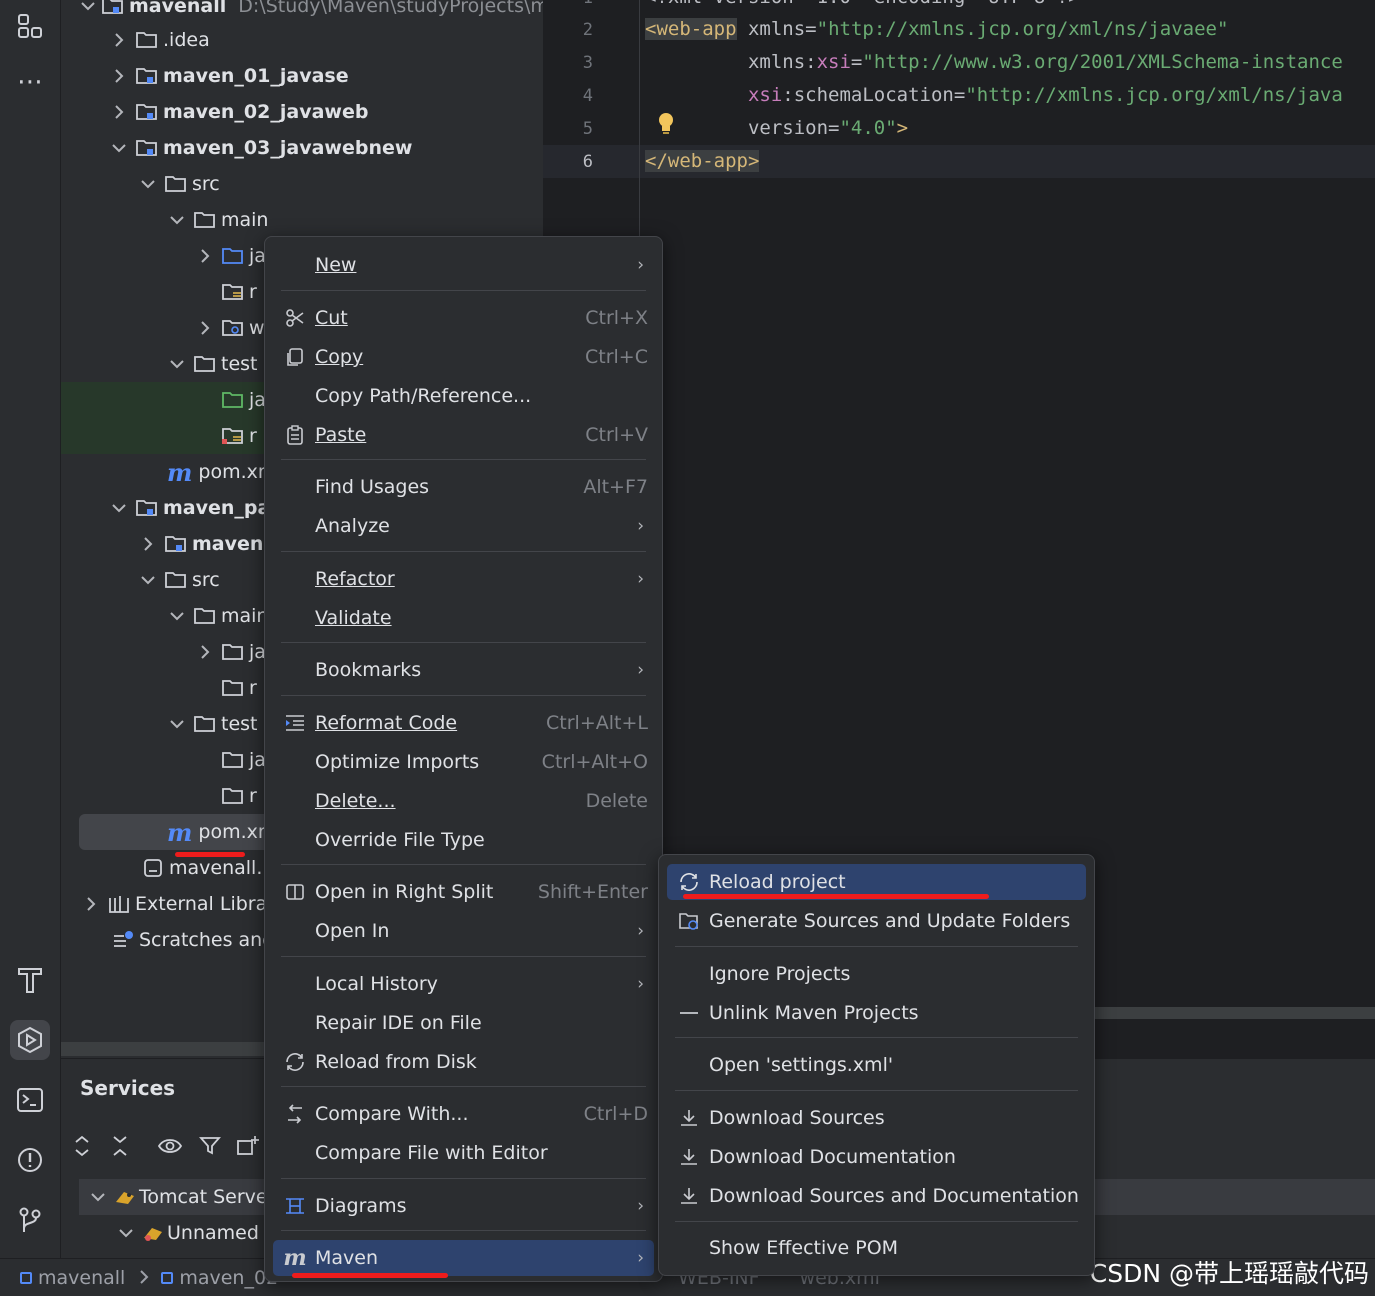  Describe the element at coordinates (862, 4) in the screenshot. I see `code-line-1: <?xml version="1.0" encoding="UTF-8"?>` at that location.